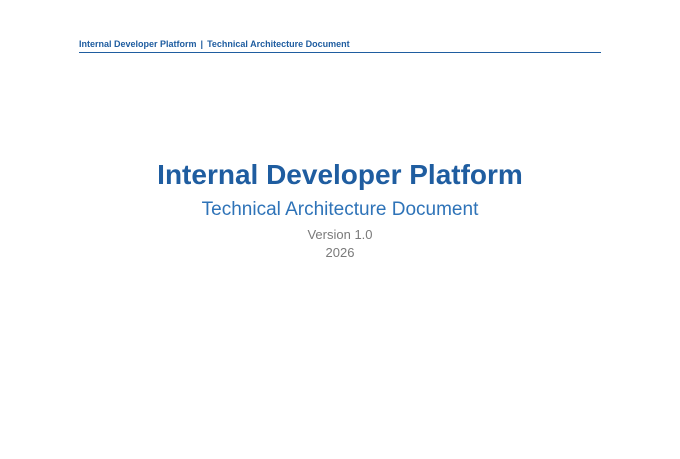 The image size is (680, 459). Describe the element at coordinates (340, 252) in the screenshot. I see `document-year: 2026` at that location.